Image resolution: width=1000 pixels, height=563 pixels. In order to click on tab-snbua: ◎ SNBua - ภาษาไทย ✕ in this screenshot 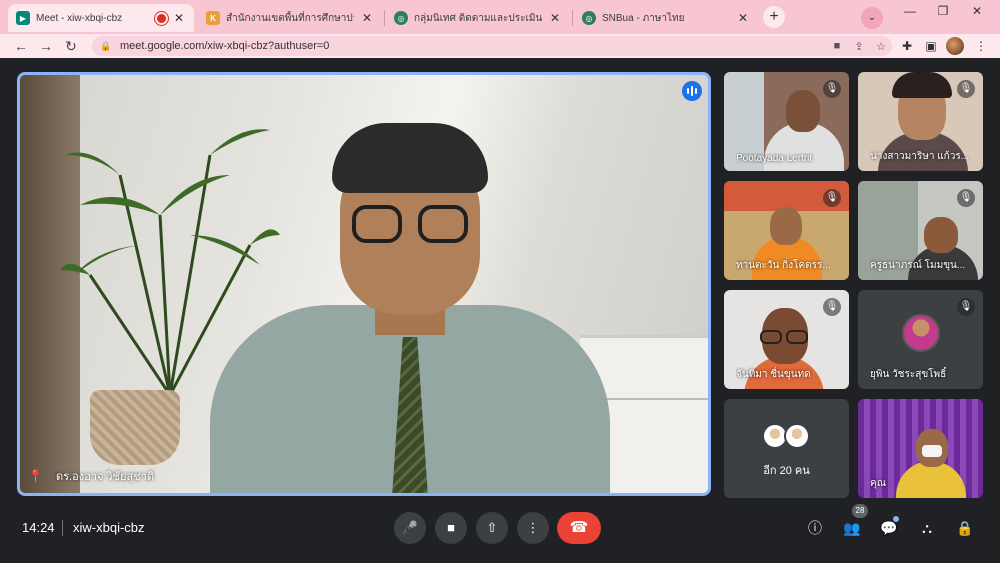, I will do `click(666, 18)`.